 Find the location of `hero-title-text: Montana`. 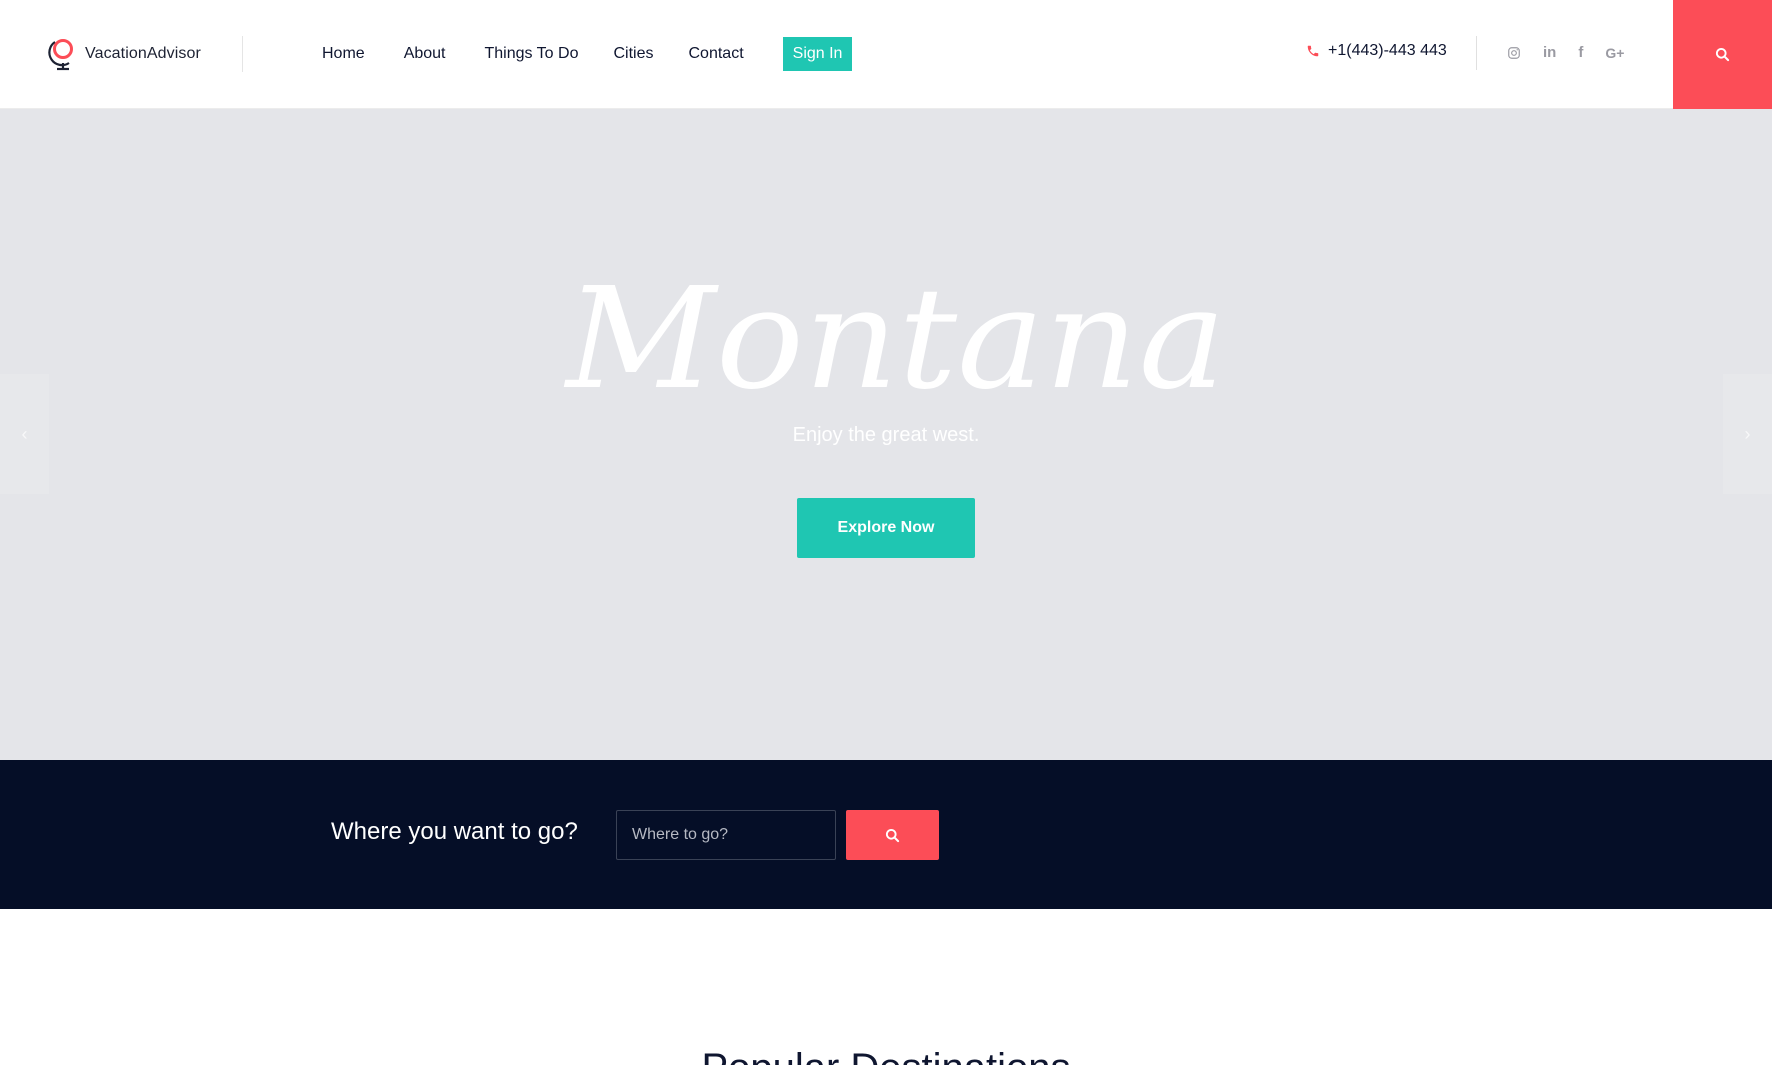

hero-title-text: Montana is located at coordinates (894, 345).